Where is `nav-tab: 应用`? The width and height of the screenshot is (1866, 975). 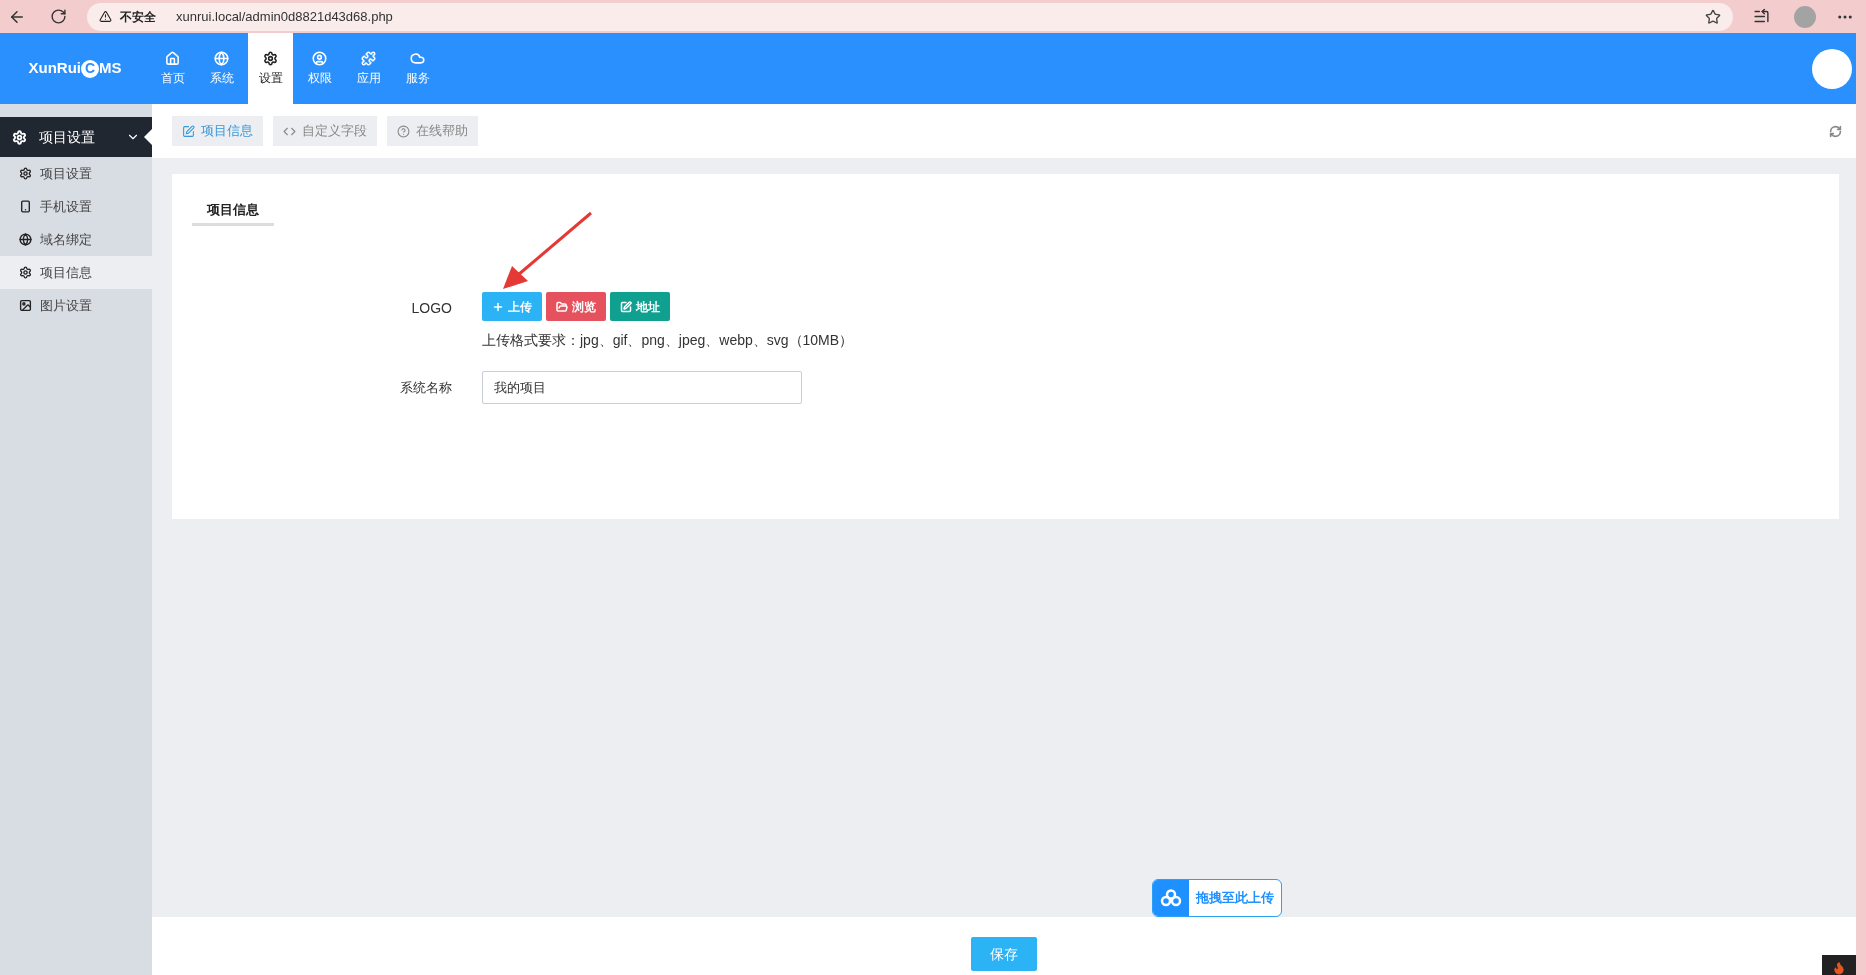 nav-tab: 应用 is located at coordinates (368, 68).